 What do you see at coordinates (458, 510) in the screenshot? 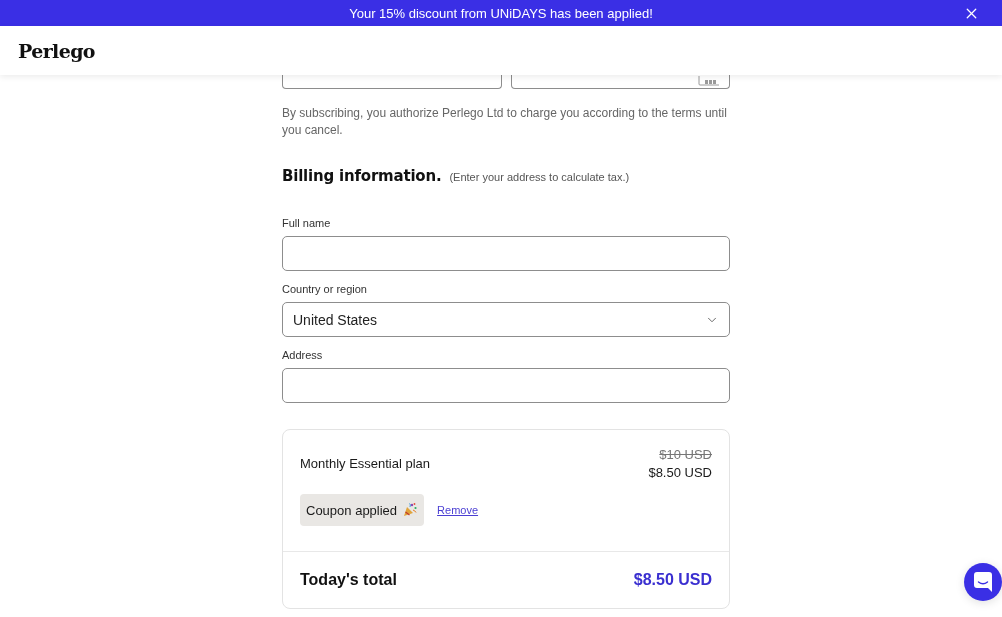
I see `remove-link: Remove` at bounding box center [458, 510].